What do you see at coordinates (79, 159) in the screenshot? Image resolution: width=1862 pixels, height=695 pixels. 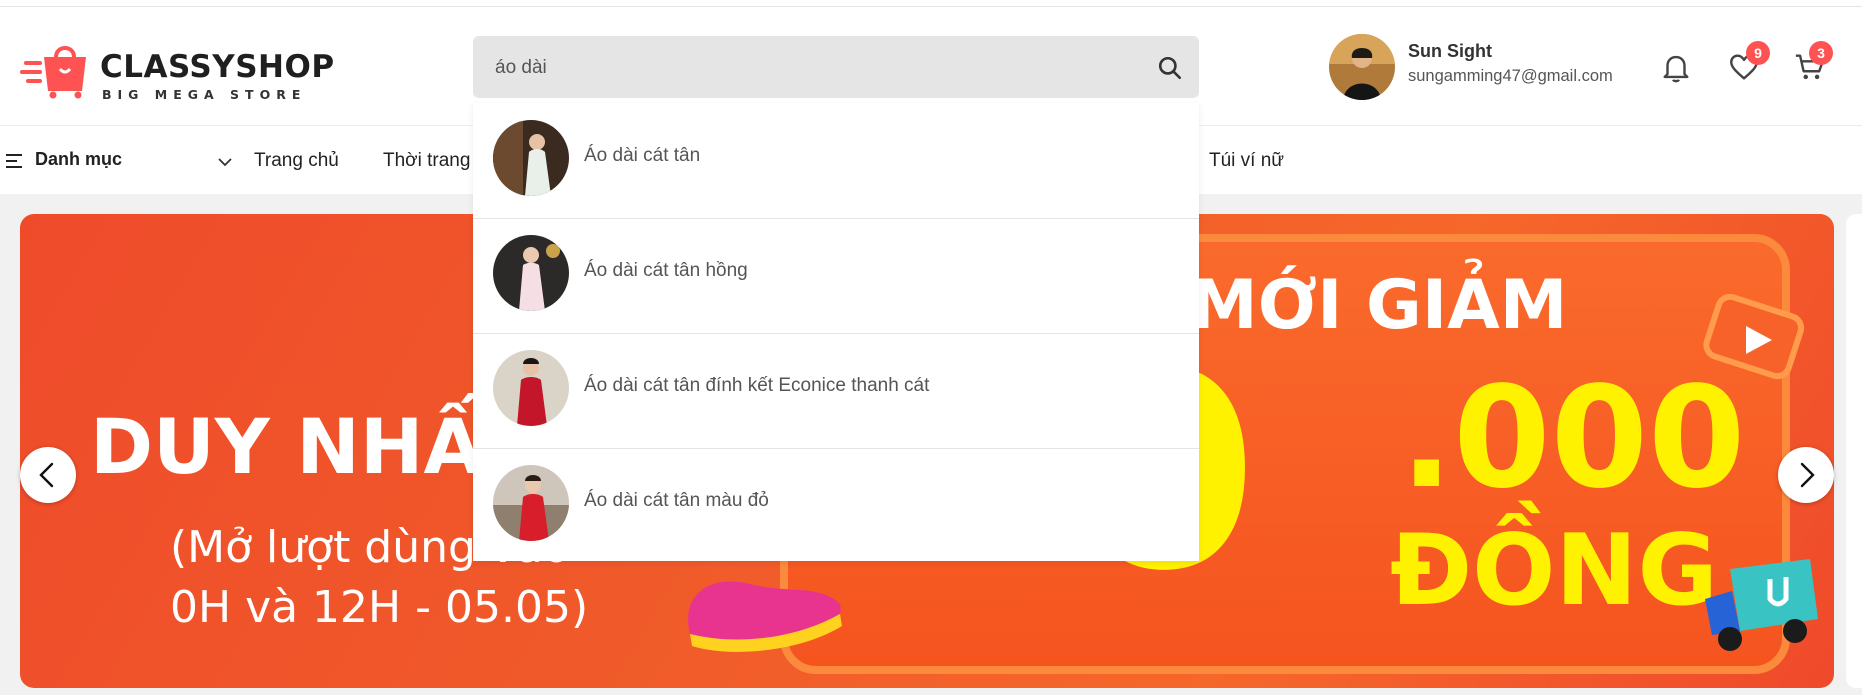 I see `category-menu-label: Danh mục` at bounding box center [79, 159].